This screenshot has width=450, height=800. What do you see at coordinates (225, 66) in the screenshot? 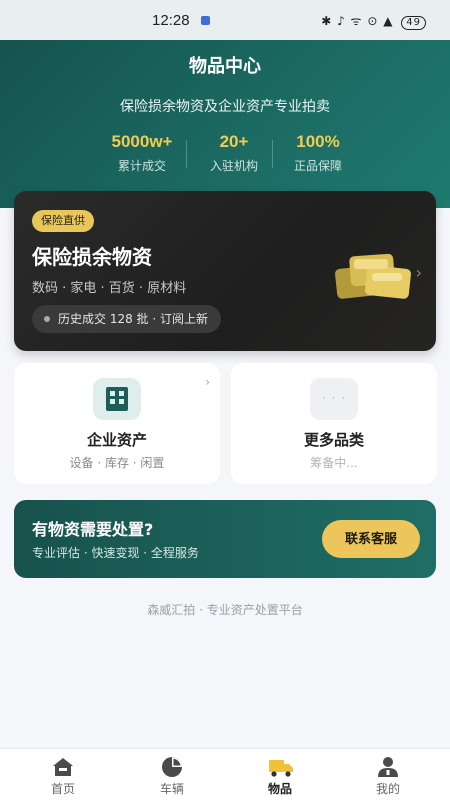
I see `page-title: 物品中心` at bounding box center [225, 66].